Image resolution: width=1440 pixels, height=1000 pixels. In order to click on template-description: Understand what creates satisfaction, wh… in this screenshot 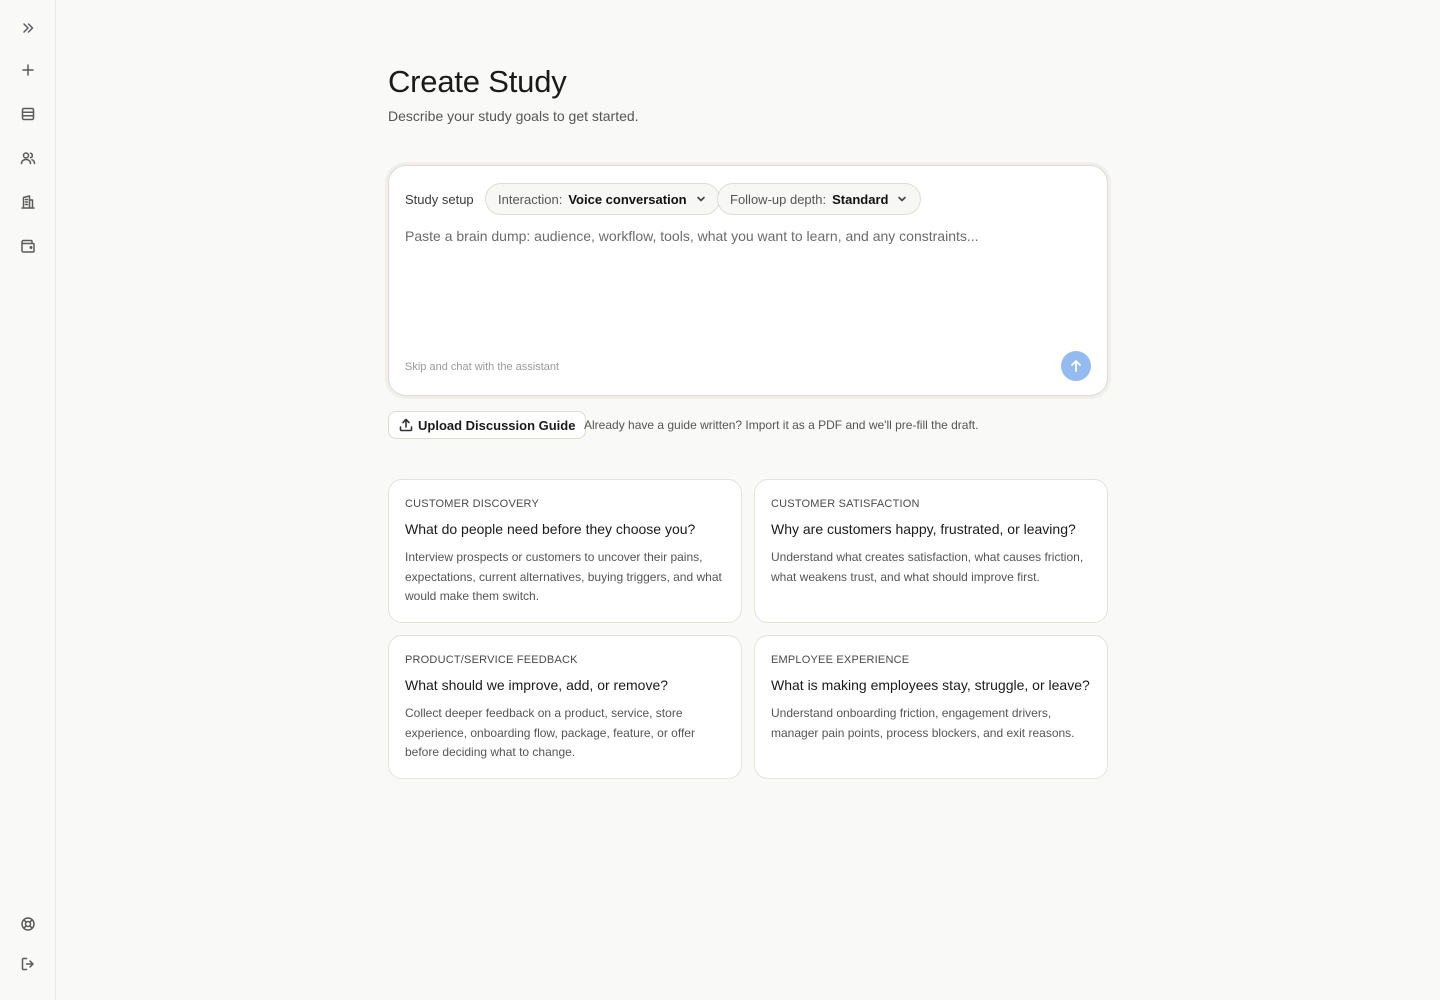, I will do `click(927, 567)`.